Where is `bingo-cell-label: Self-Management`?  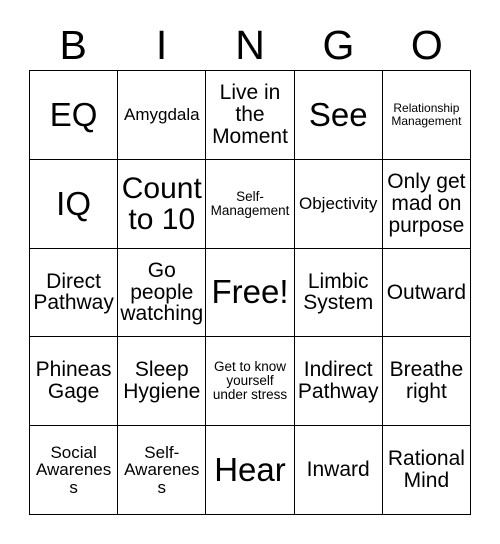 bingo-cell-label: Self-Management is located at coordinates (250, 203).